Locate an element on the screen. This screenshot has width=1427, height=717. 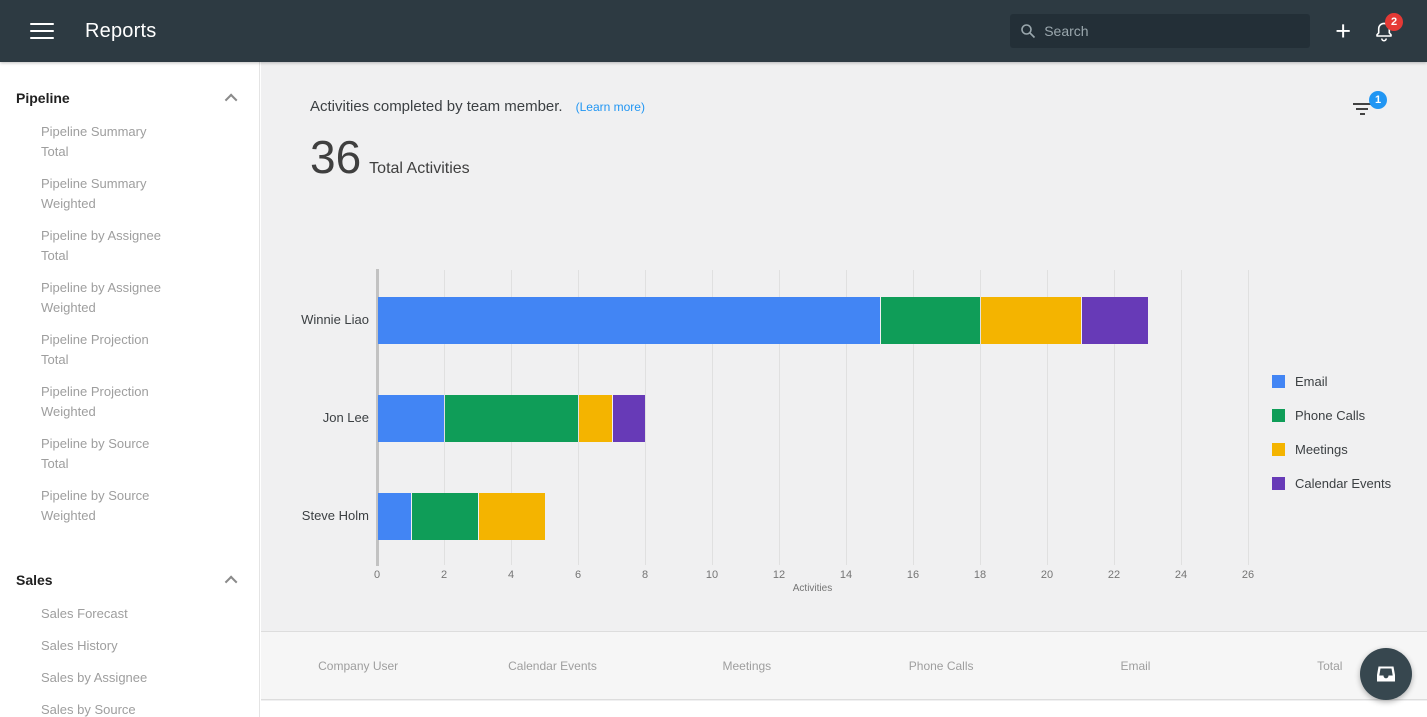
x-tick-label: 22 is located at coordinates (1114, 575).